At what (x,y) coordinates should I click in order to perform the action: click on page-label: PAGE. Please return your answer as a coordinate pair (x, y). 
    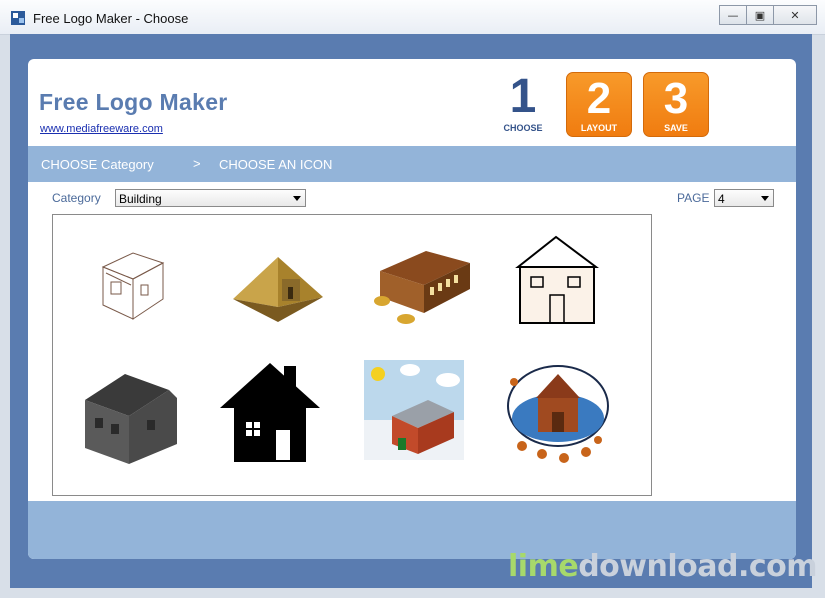
    Looking at the image, I should click on (693, 198).